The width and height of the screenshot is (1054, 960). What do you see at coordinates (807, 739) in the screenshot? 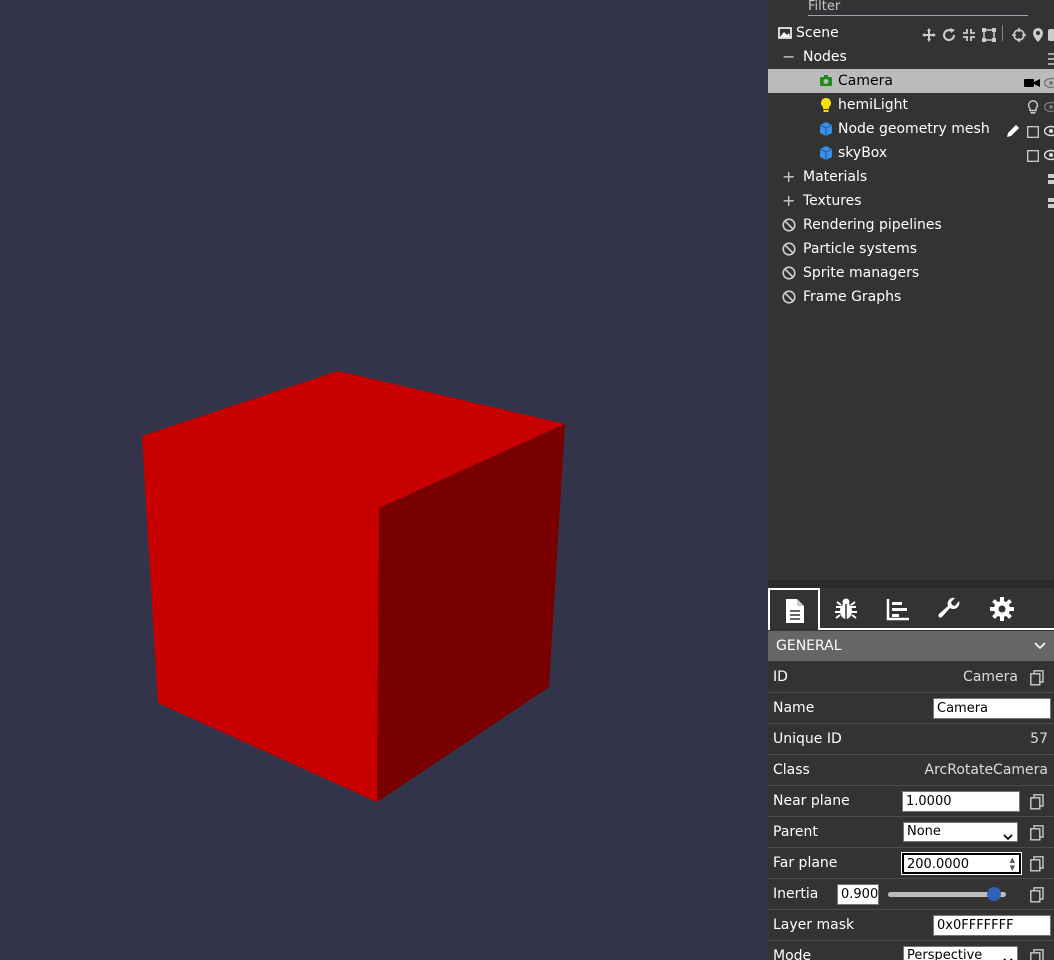
I see `prop-label: Unique ID` at bounding box center [807, 739].